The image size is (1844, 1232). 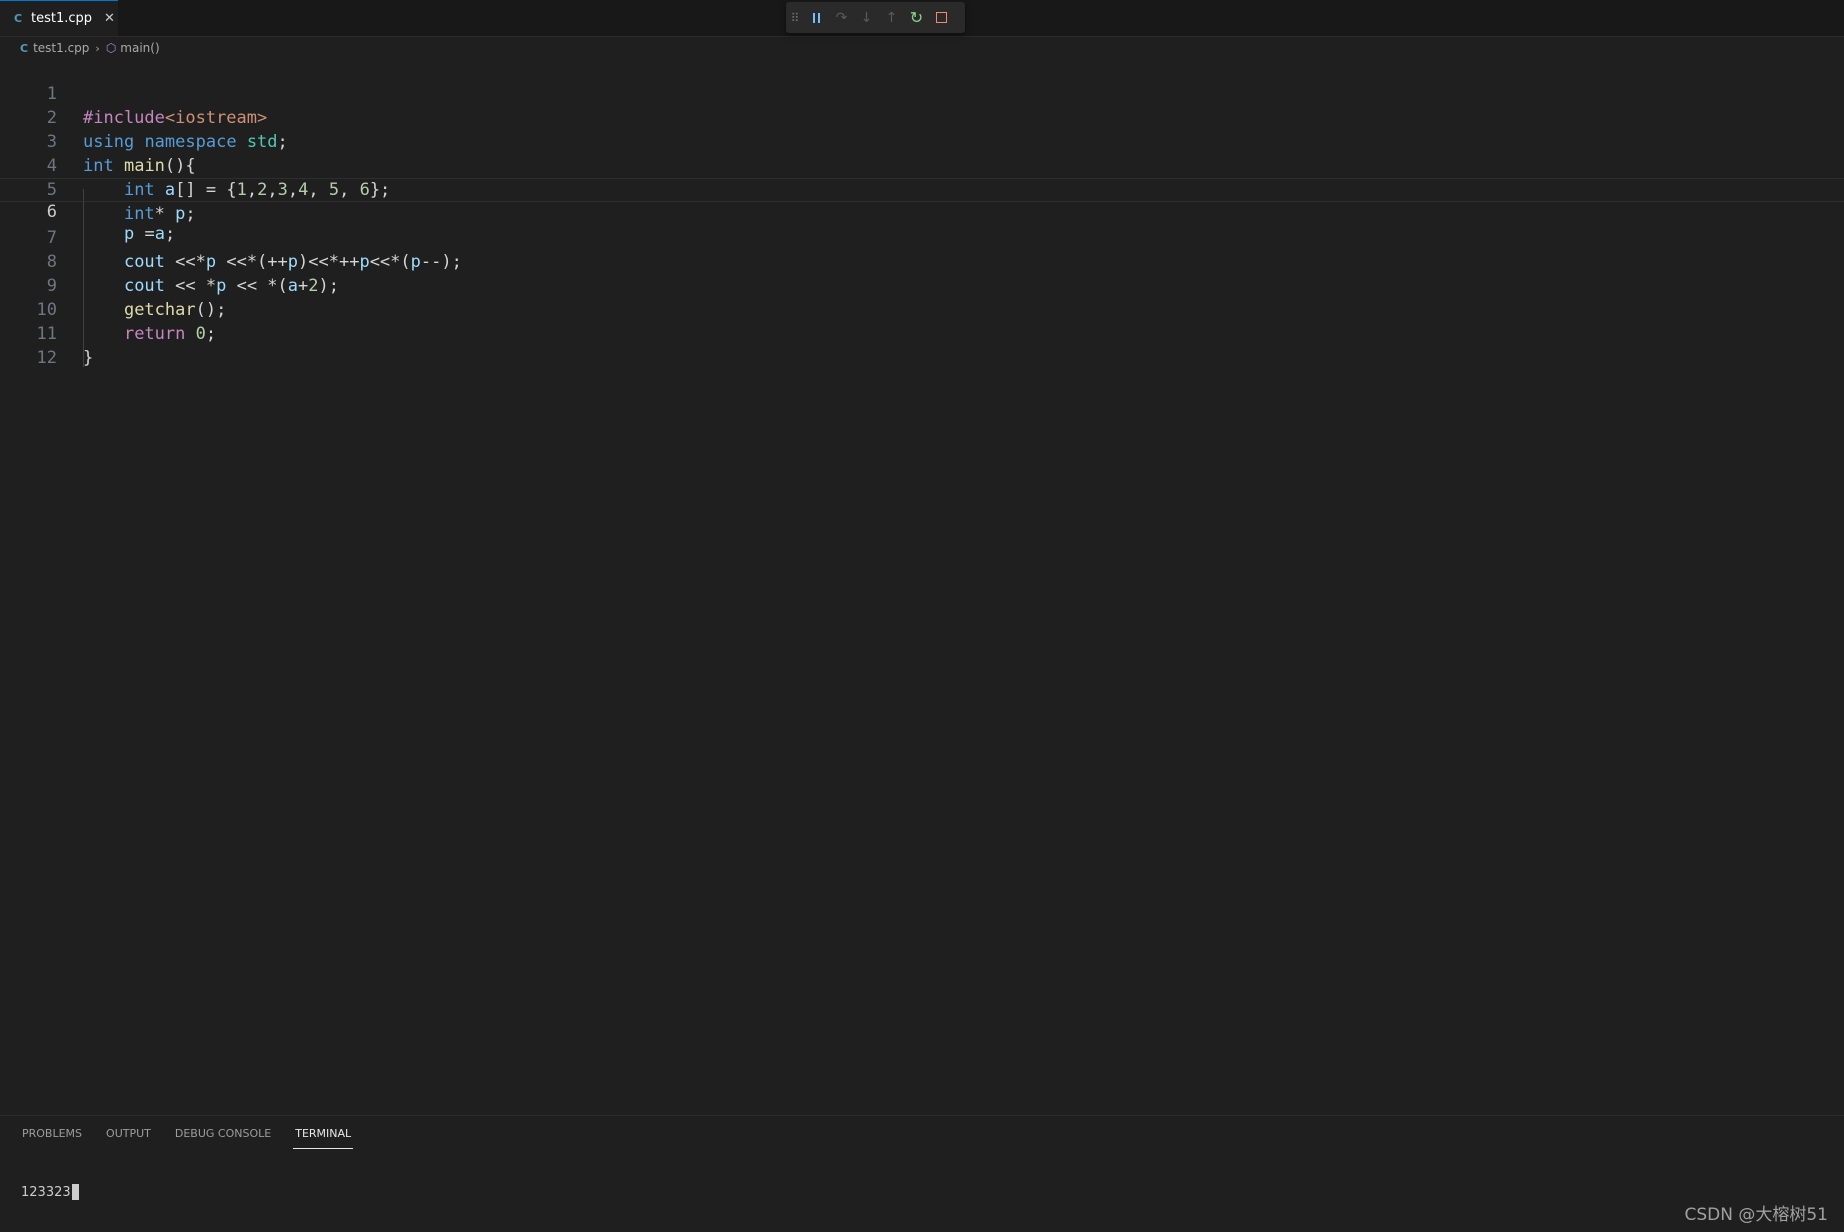 I want to click on step-into-icon: ↓, so click(x=866, y=17).